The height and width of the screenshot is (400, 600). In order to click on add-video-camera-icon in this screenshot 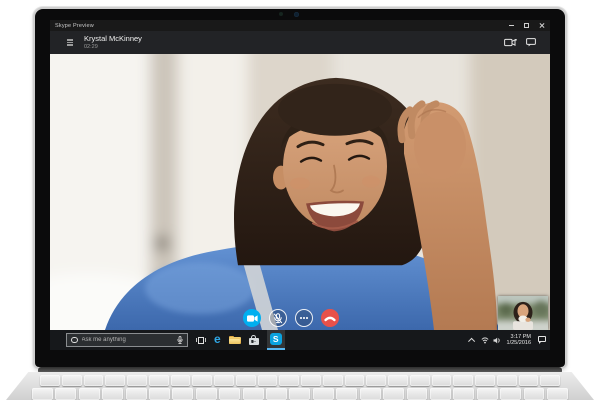, I will do `click(510, 43)`.